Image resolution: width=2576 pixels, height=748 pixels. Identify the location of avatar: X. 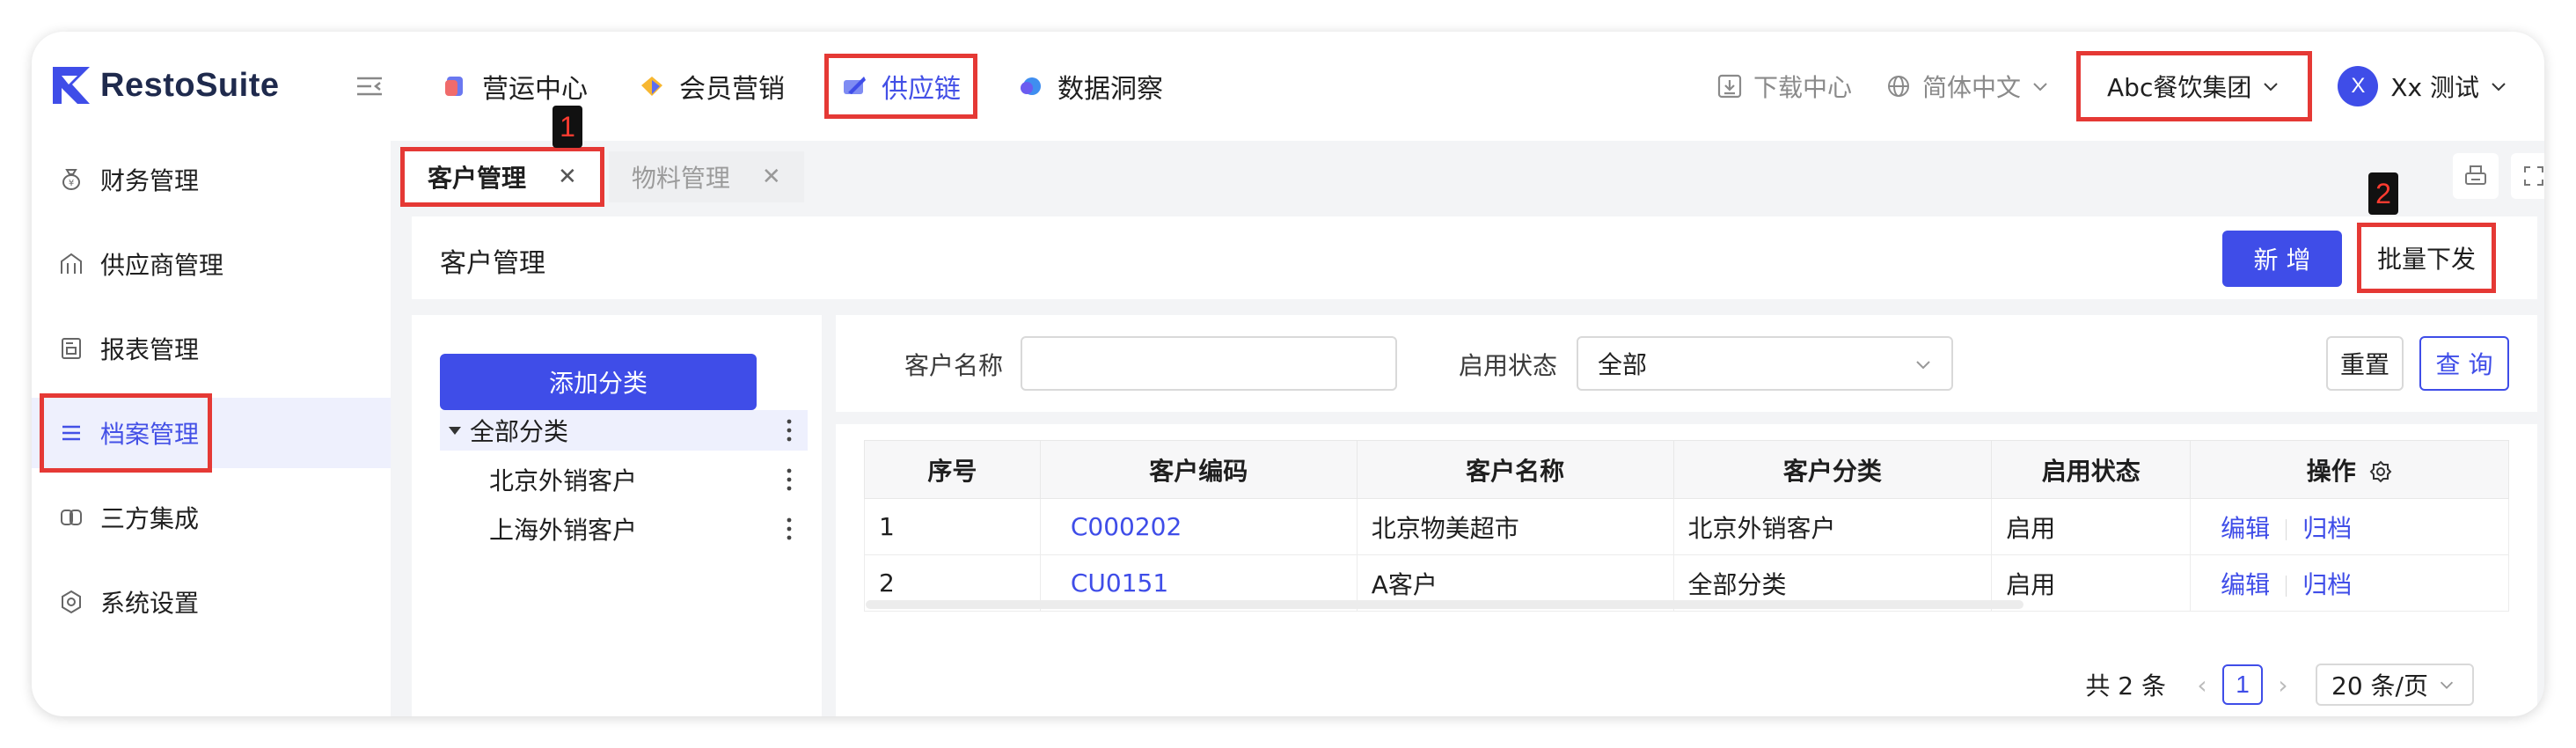
(2358, 86).